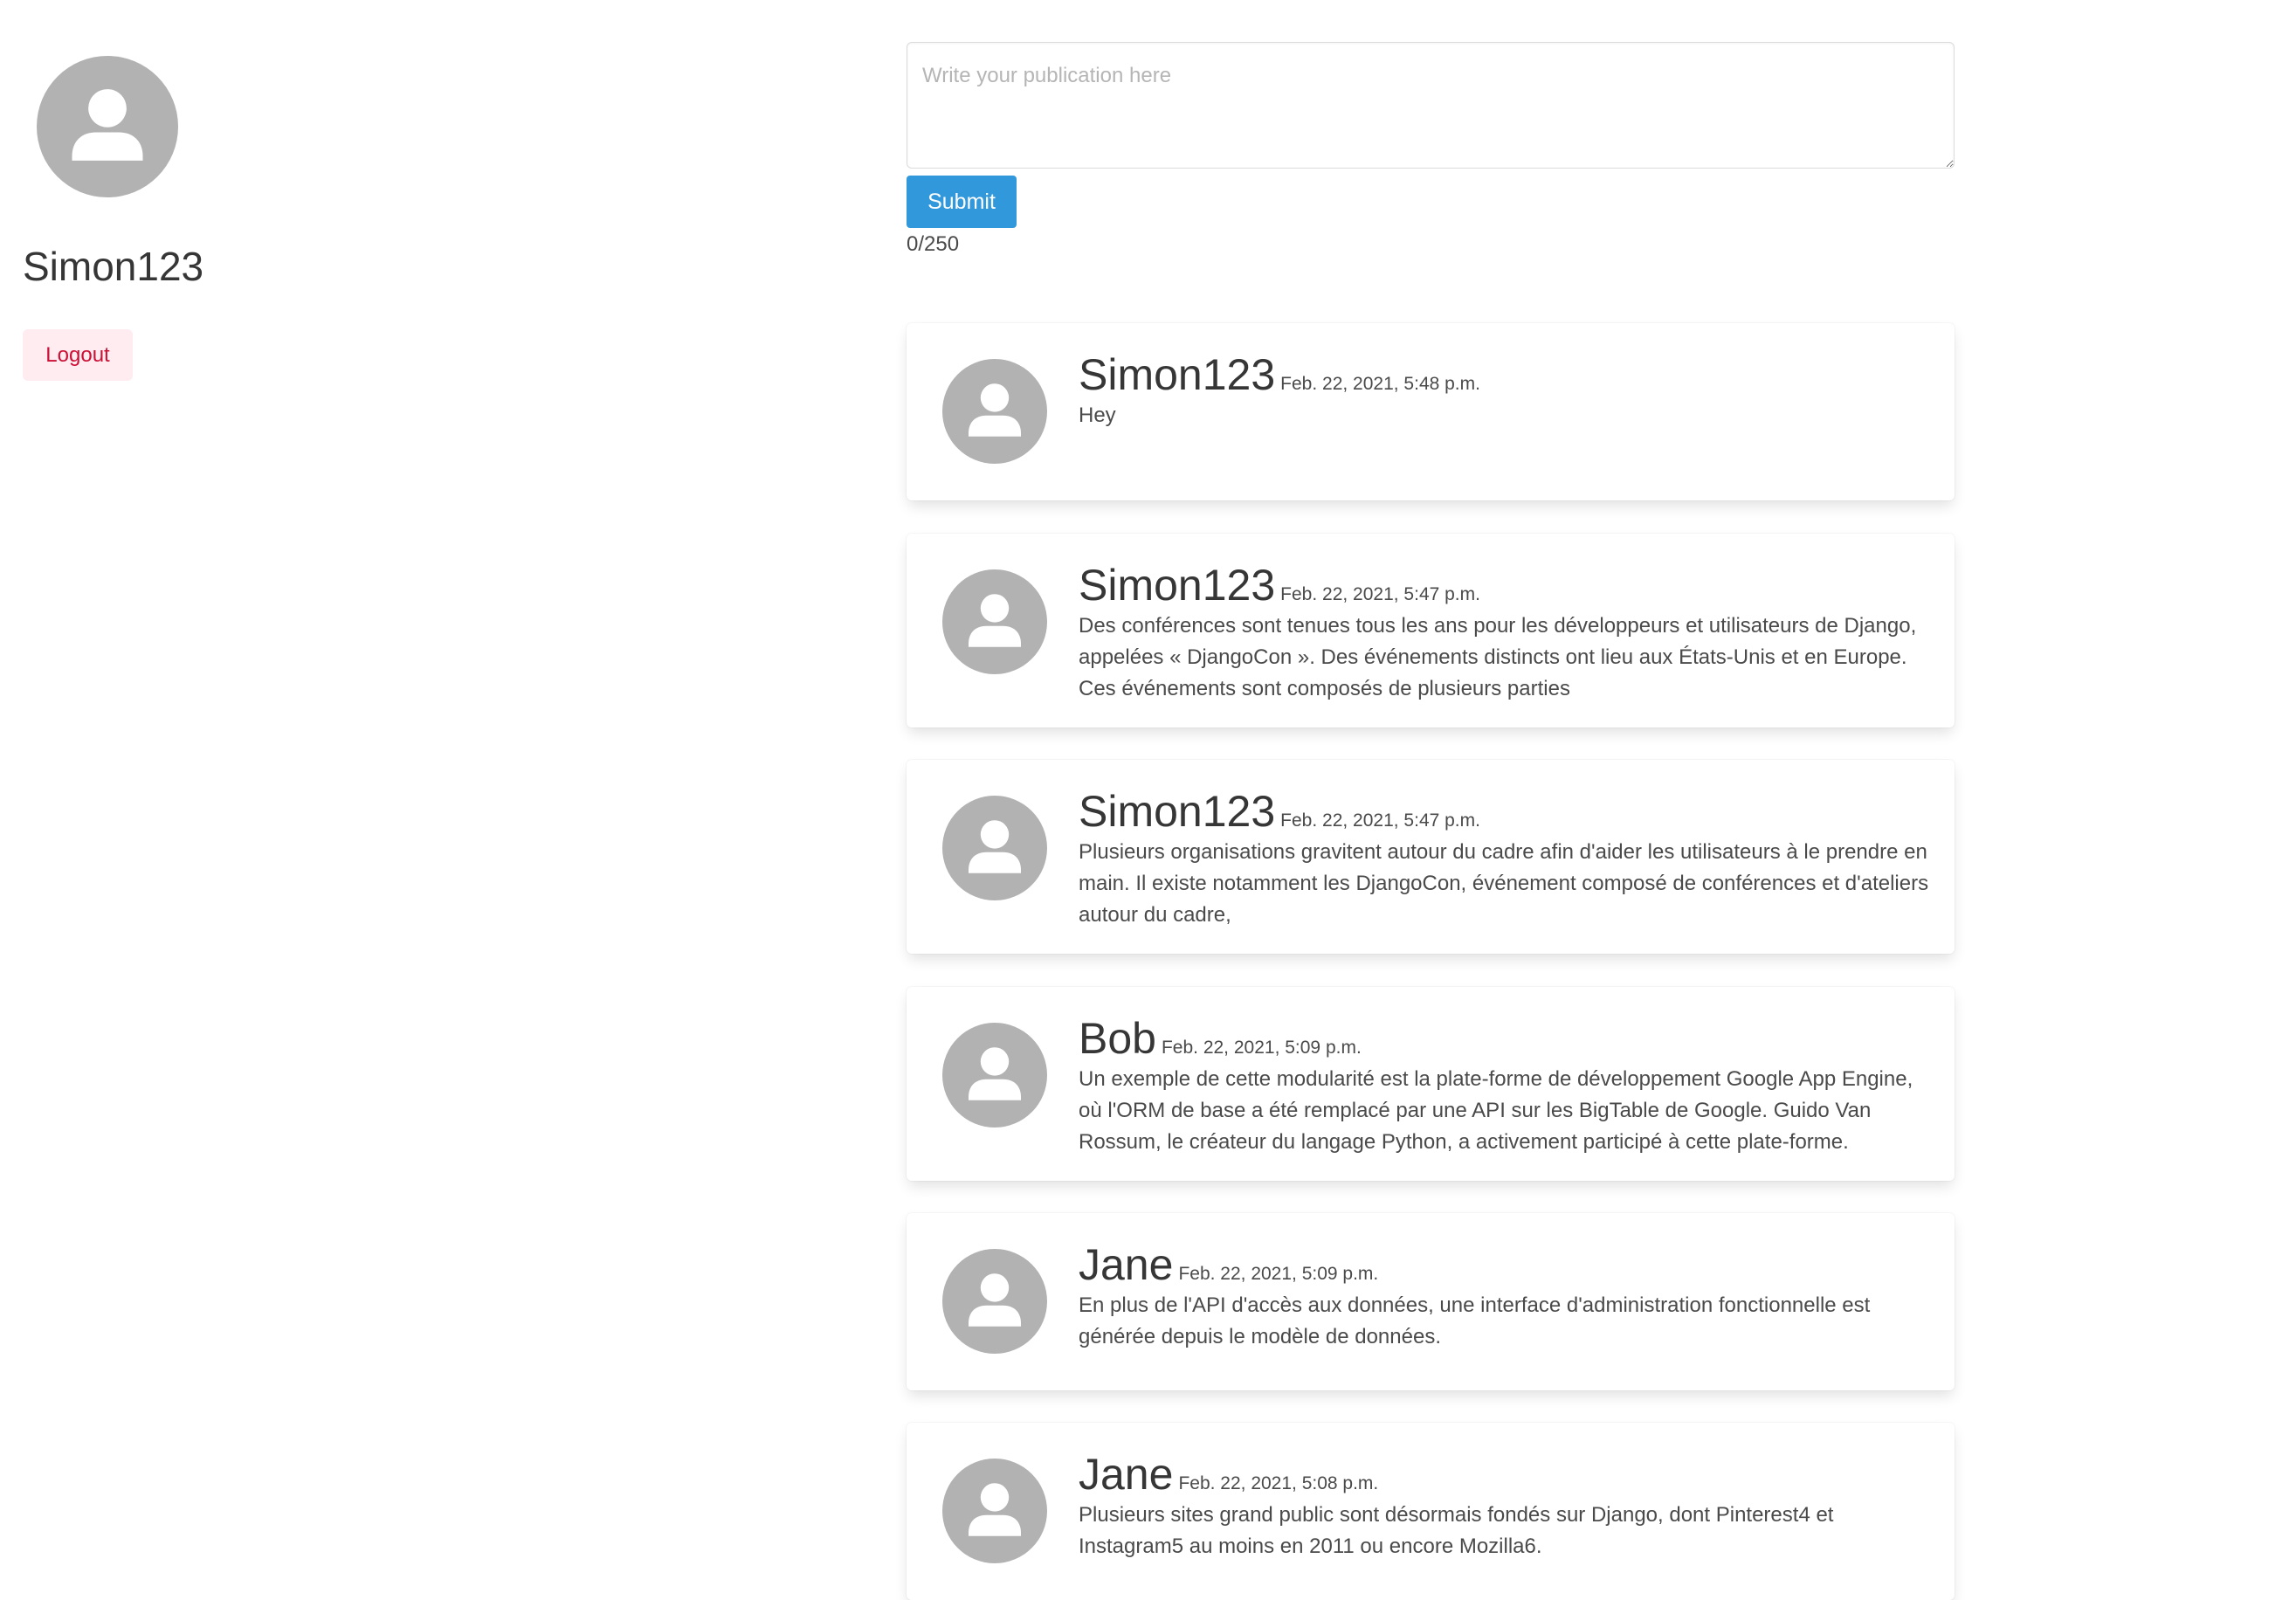  What do you see at coordinates (78, 355) in the screenshot?
I see `logout-button: Logout` at bounding box center [78, 355].